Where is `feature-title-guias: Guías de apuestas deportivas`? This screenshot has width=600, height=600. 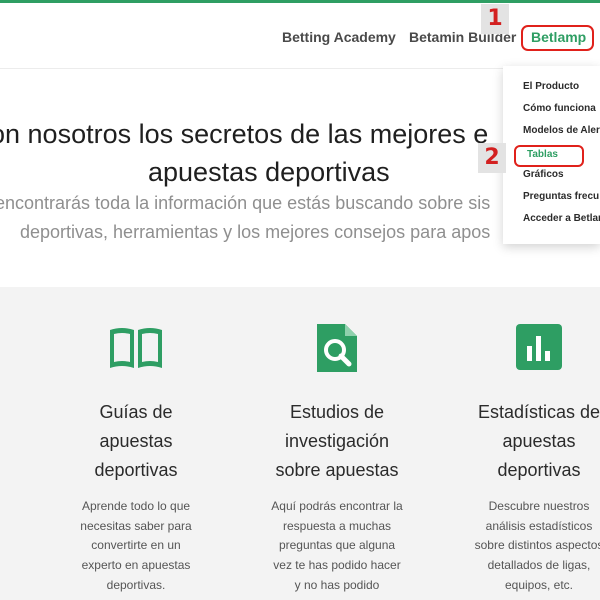
feature-title-guias: Guías de apuestas deportivas is located at coordinates (136, 441).